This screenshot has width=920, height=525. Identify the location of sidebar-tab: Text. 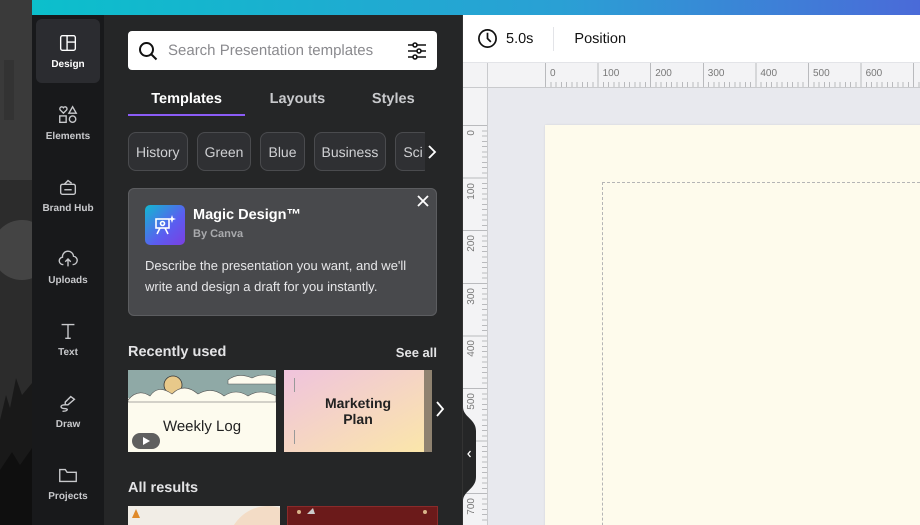
(68, 339).